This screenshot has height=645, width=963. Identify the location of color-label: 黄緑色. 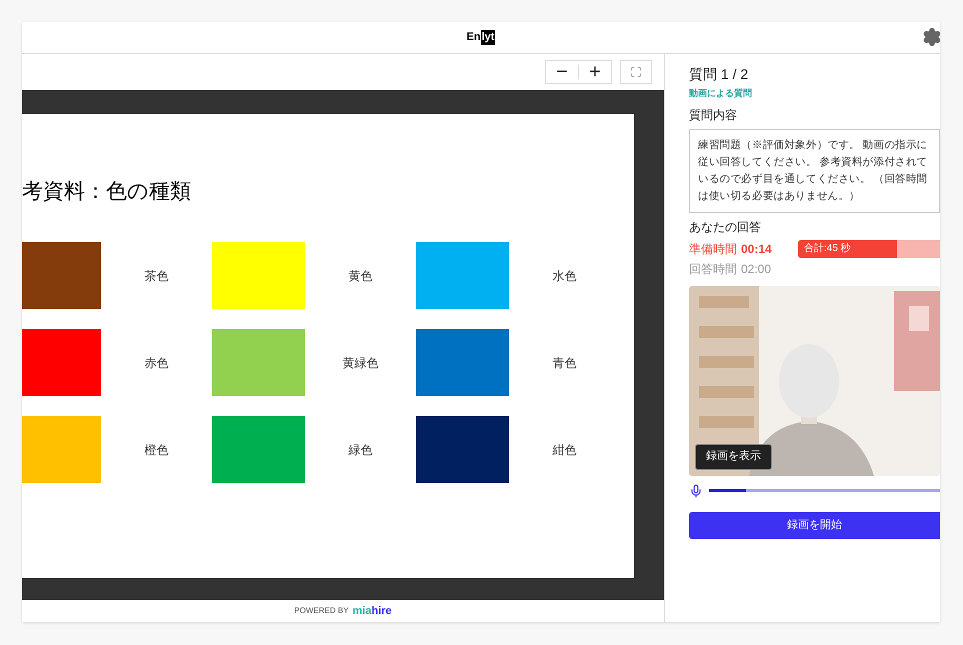
(360, 363).